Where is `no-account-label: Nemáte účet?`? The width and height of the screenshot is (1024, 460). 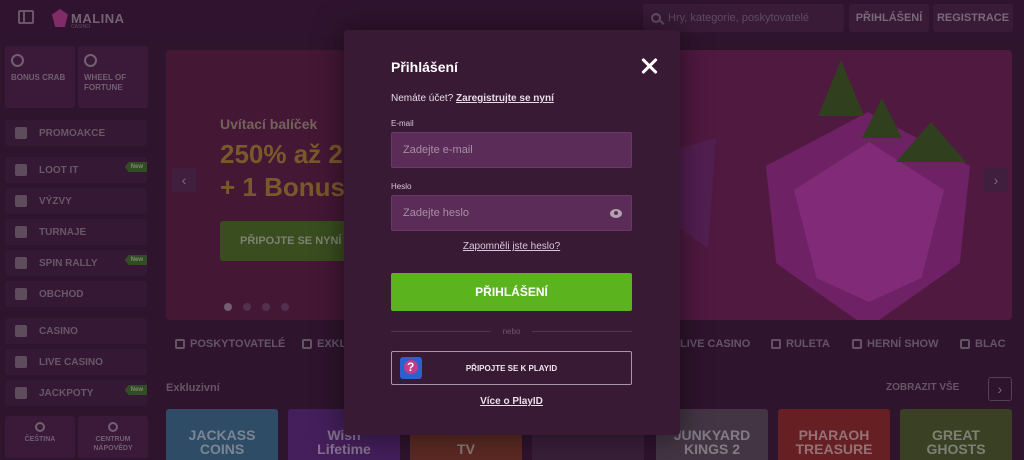
no-account-label: Nemáte účet? is located at coordinates (422, 98).